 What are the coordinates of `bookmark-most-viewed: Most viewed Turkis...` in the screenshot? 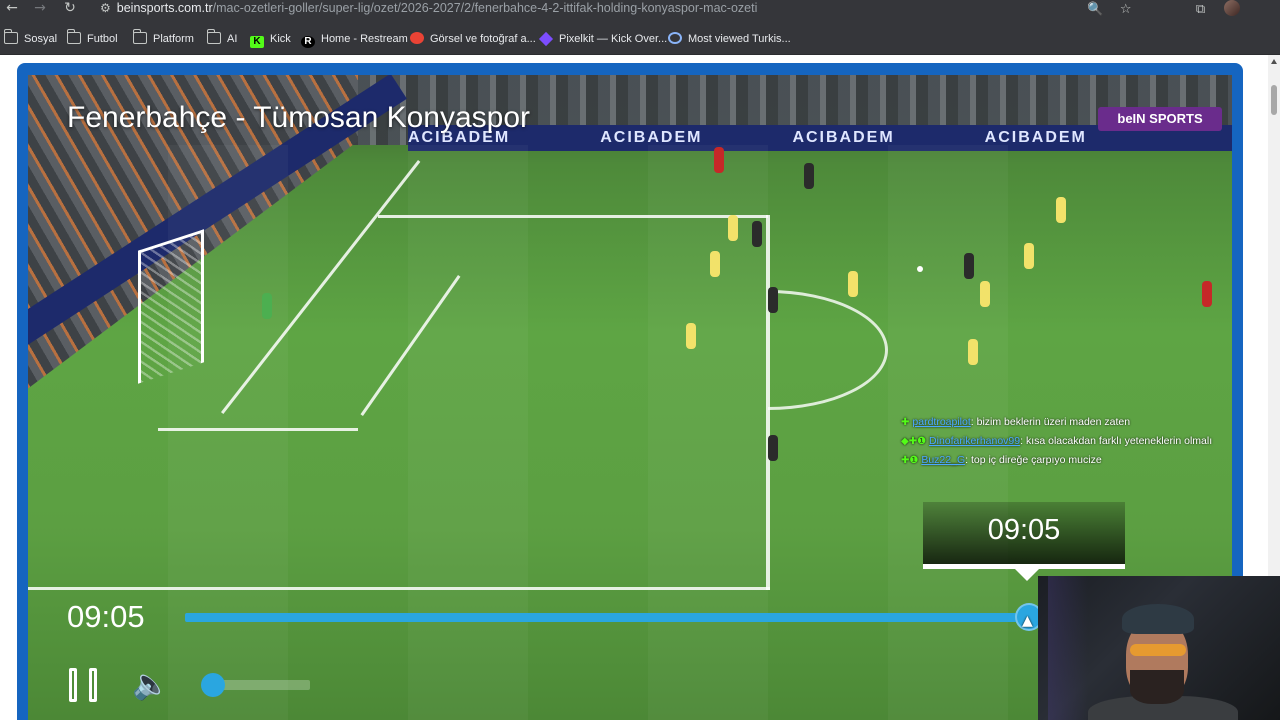 It's located at (729, 39).